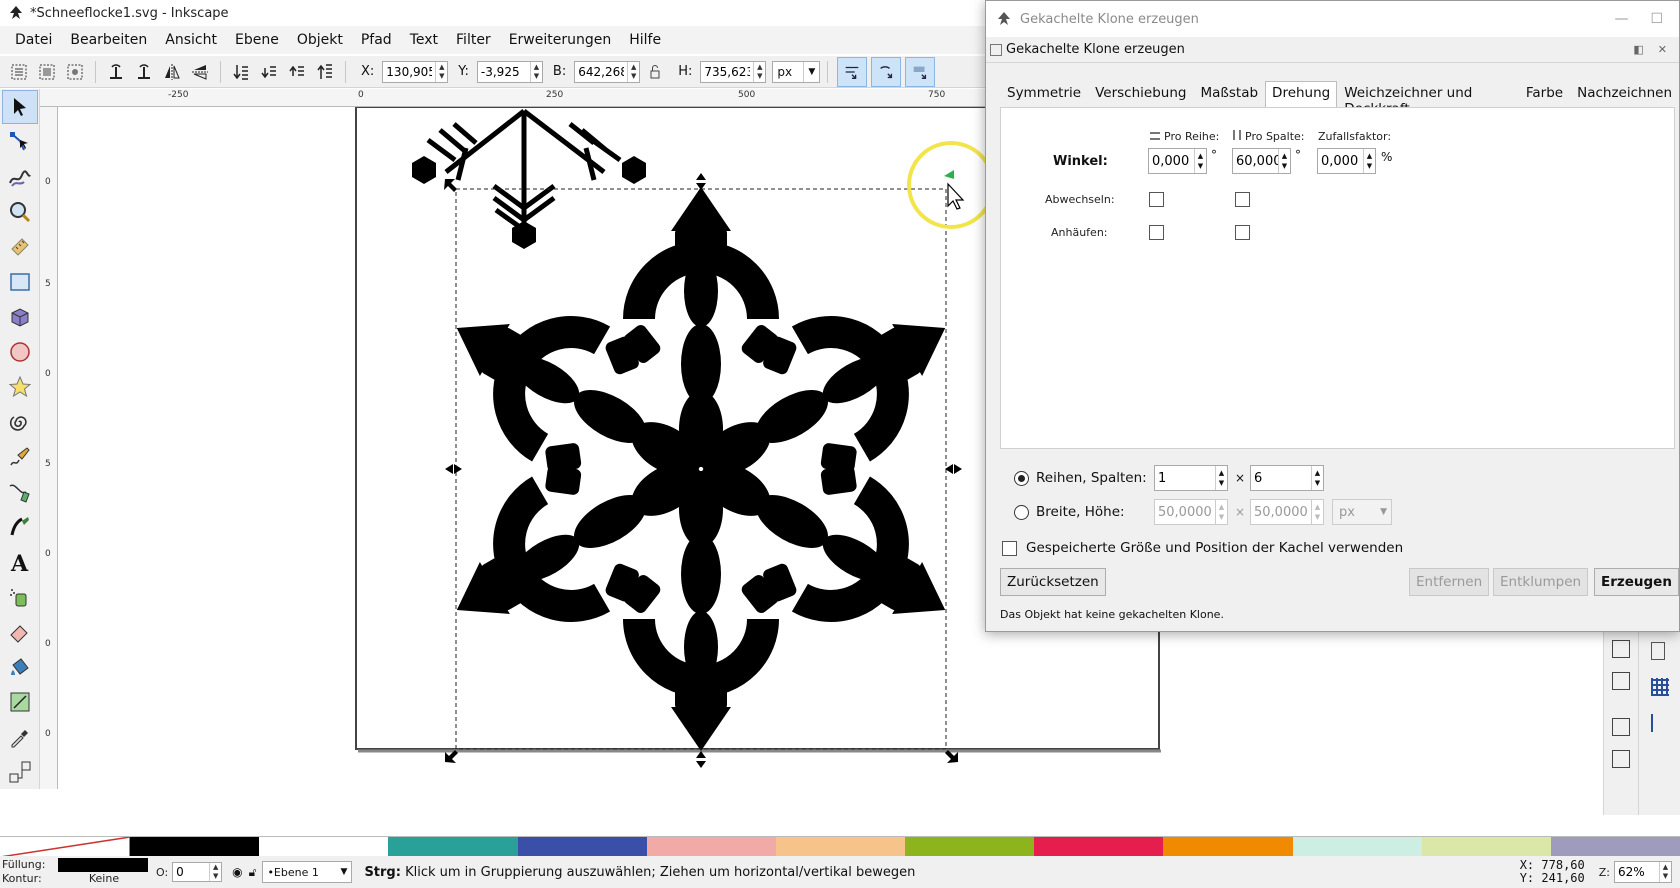 This screenshot has height=888, width=1680. I want to click on snap-bbox-icon, so click(1658, 651).